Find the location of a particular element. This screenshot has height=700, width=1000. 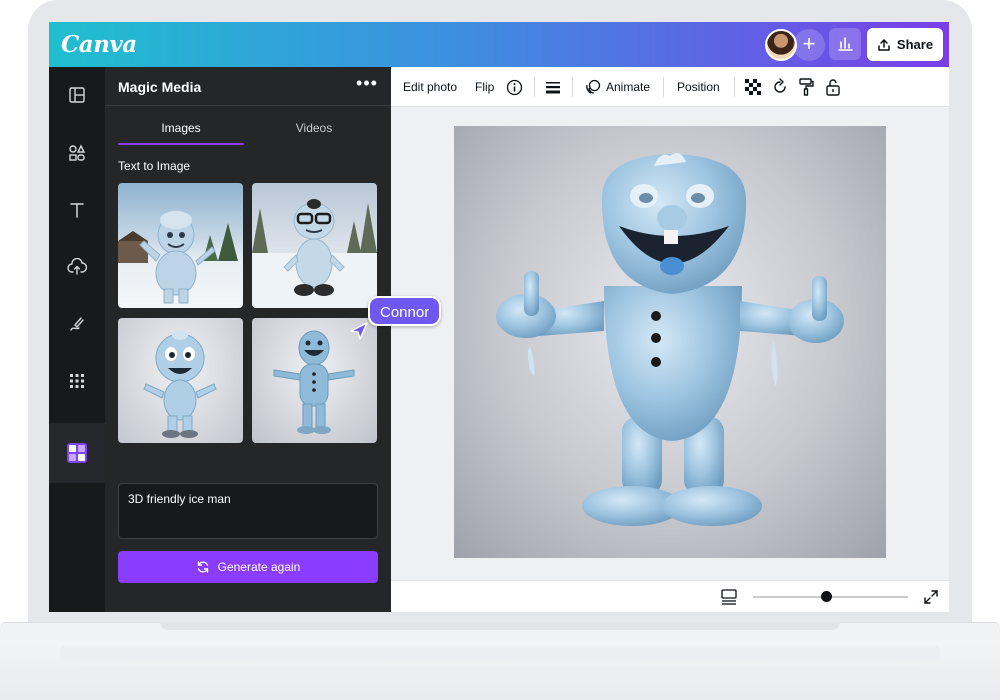

context-toolbar: Edit photo Flip Animate Position is located at coordinates (670, 87).